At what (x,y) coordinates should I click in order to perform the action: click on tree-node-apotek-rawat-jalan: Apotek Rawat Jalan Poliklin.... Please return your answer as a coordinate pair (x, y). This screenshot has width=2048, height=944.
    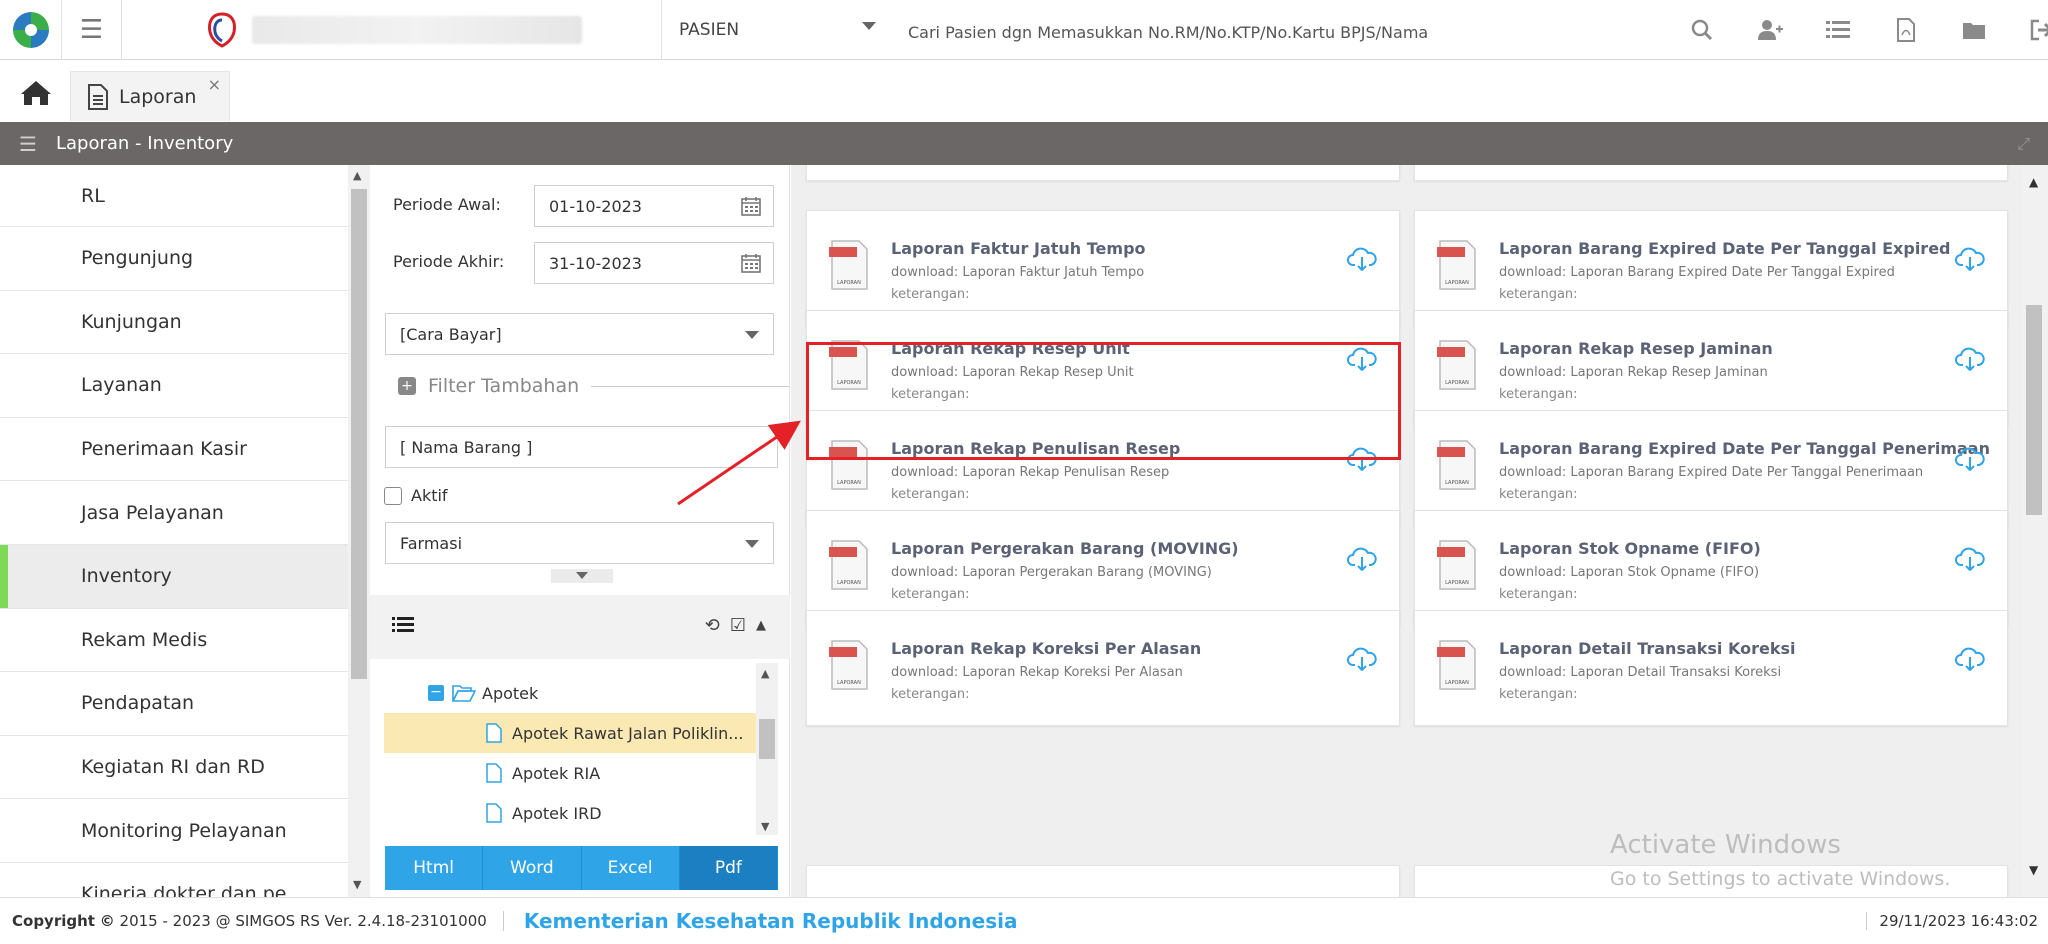
    Looking at the image, I should click on (570, 733).